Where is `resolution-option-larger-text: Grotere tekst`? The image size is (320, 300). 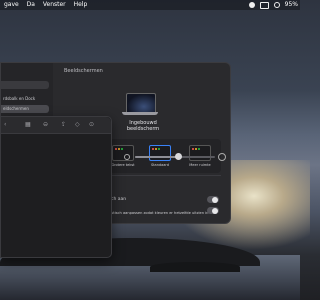
resolution-option-larger-text: Grotere tekst is located at coordinates (123, 156).